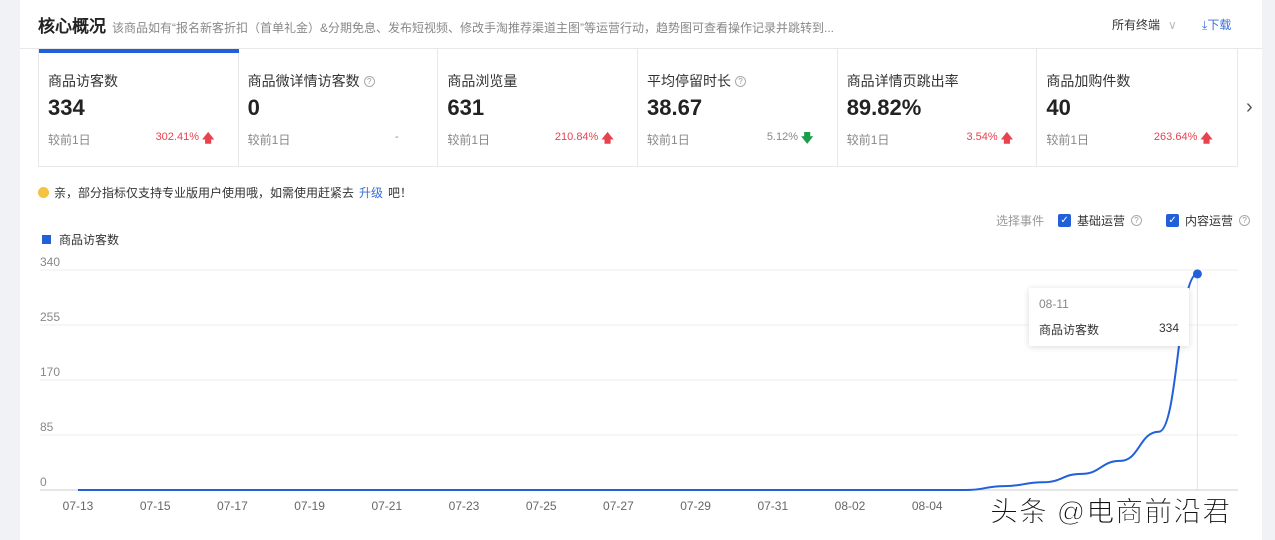 The height and width of the screenshot is (540, 1275). Describe the element at coordinates (1197, 274) in the screenshot. I see `data-point` at that location.